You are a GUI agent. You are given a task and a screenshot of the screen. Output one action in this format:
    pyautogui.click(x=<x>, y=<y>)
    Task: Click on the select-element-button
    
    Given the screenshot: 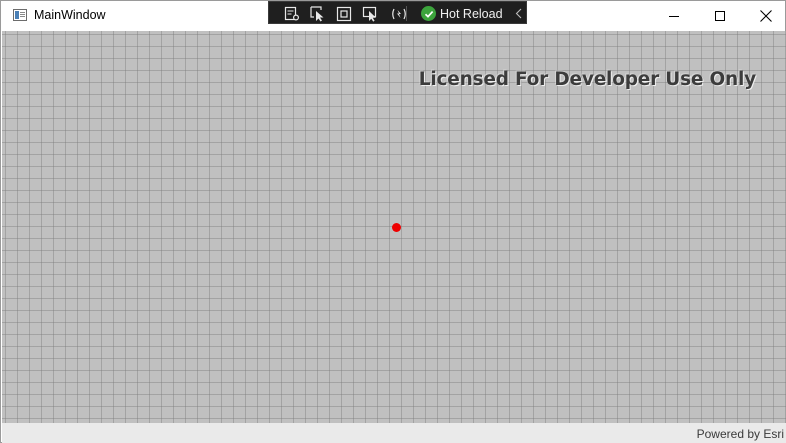 What is the action you would take?
    pyautogui.click(x=317, y=13)
    